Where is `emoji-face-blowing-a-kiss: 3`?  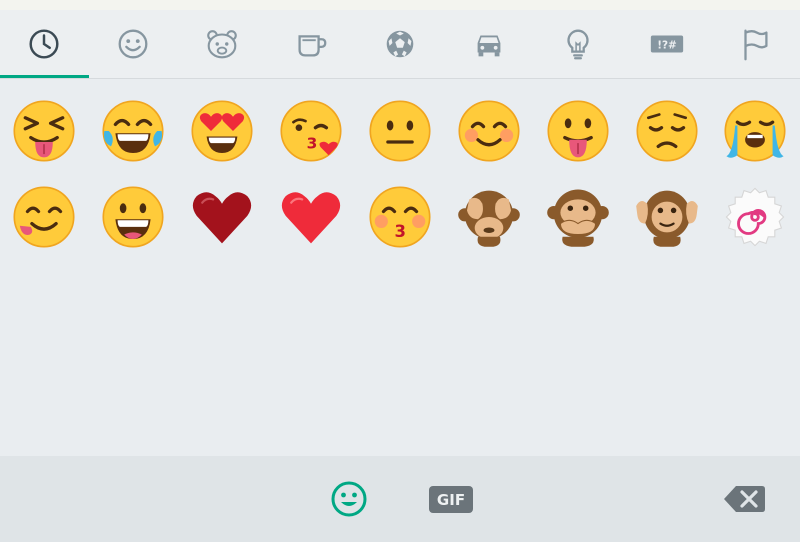 emoji-face-blowing-a-kiss: 3 is located at coordinates (311, 131).